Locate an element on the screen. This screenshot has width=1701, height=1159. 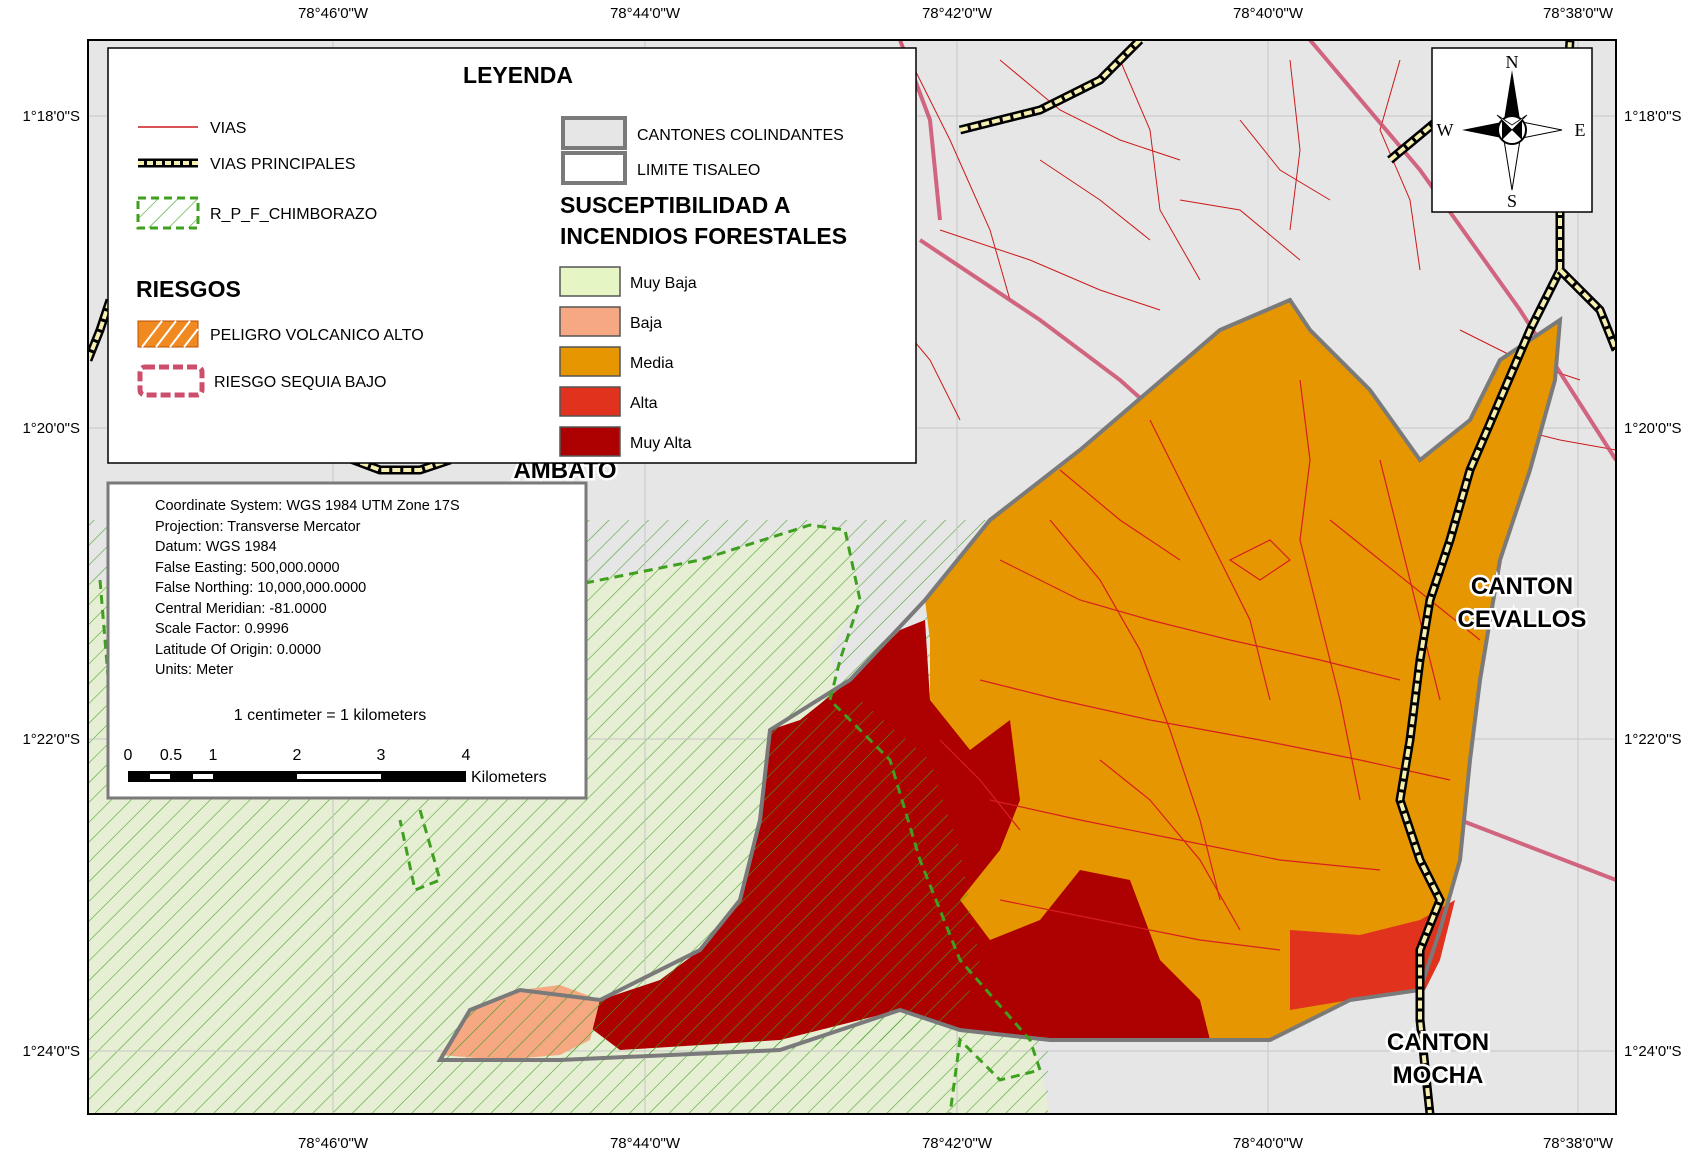
compass-s: S is located at coordinates (1512, 201).